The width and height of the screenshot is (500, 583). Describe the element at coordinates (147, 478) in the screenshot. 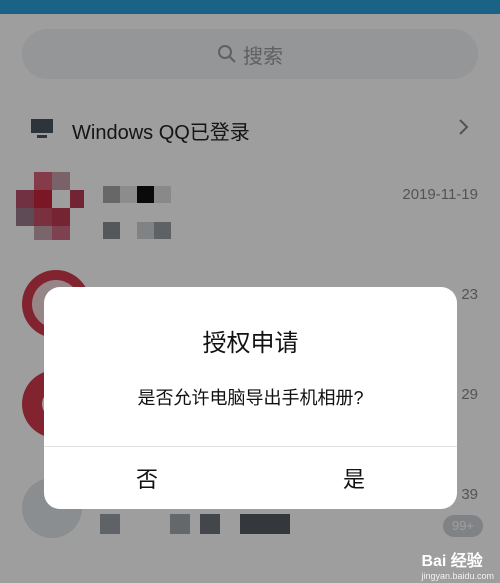

I see `deny-button: 否` at that location.